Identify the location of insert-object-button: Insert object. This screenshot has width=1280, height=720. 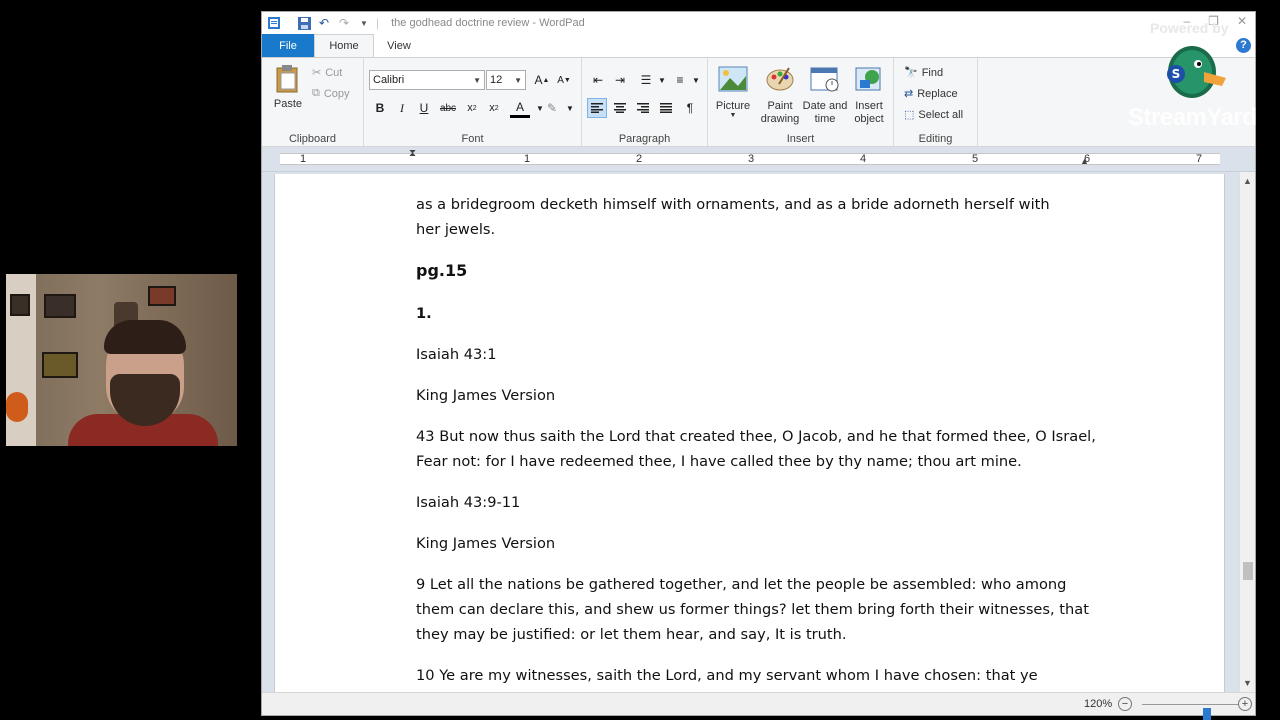
(869, 96).